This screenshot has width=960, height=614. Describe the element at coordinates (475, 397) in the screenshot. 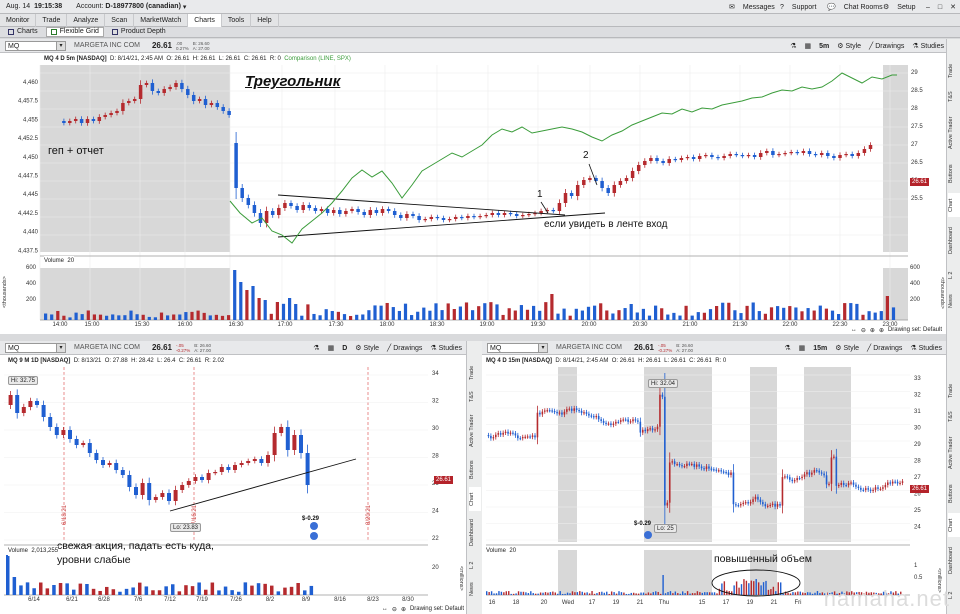

I see `side-tab-ts: T&S` at that location.